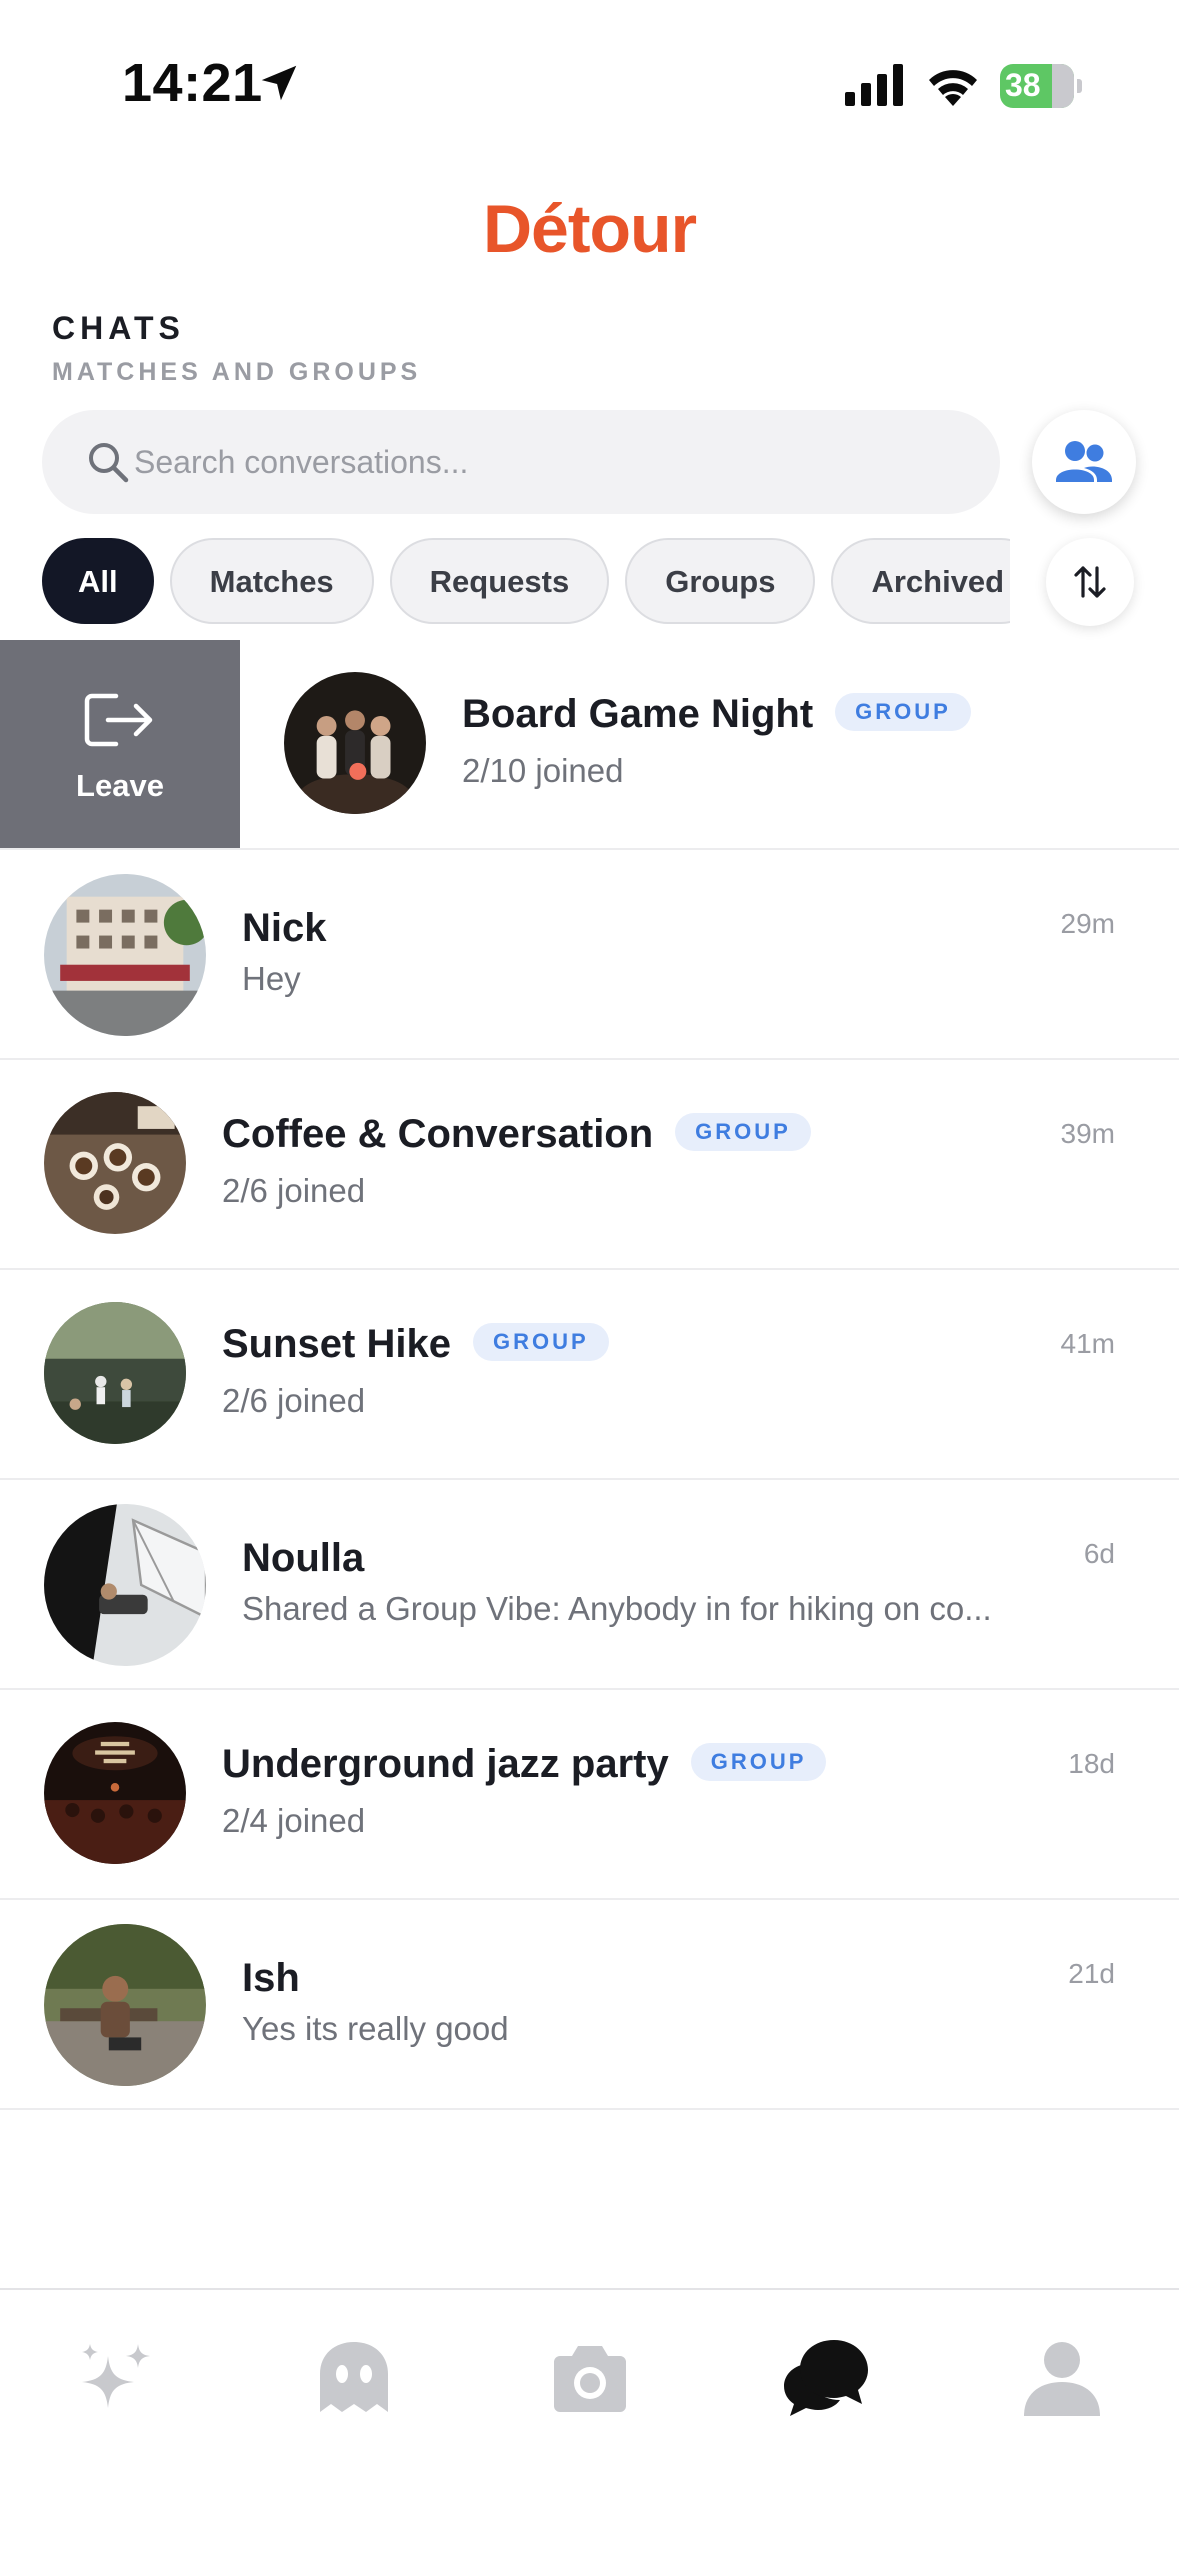 The image size is (1179, 2556). What do you see at coordinates (589, 955) in the screenshot?
I see `chat-row-nick: Nick Hey 29m` at bounding box center [589, 955].